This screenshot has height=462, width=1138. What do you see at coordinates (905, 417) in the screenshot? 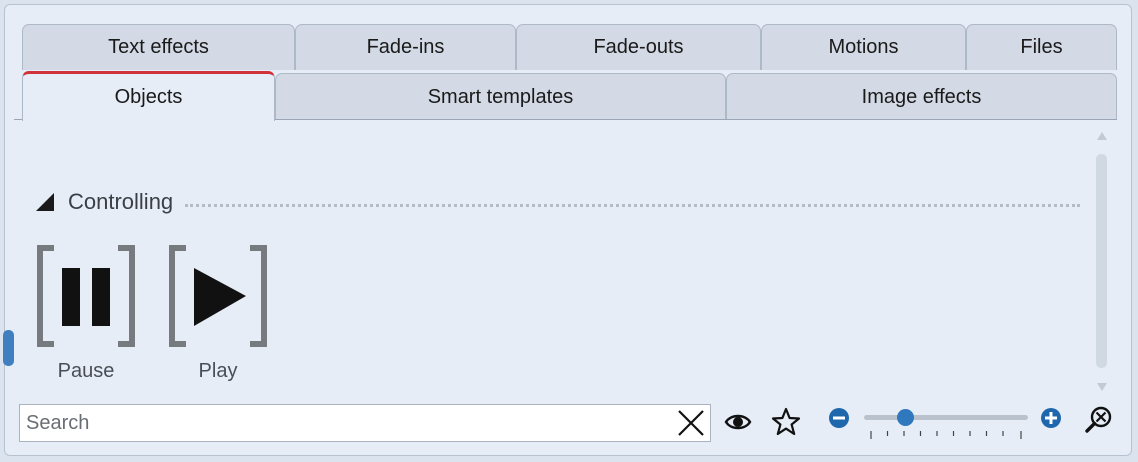
I see `zoom-slider-handle` at bounding box center [905, 417].